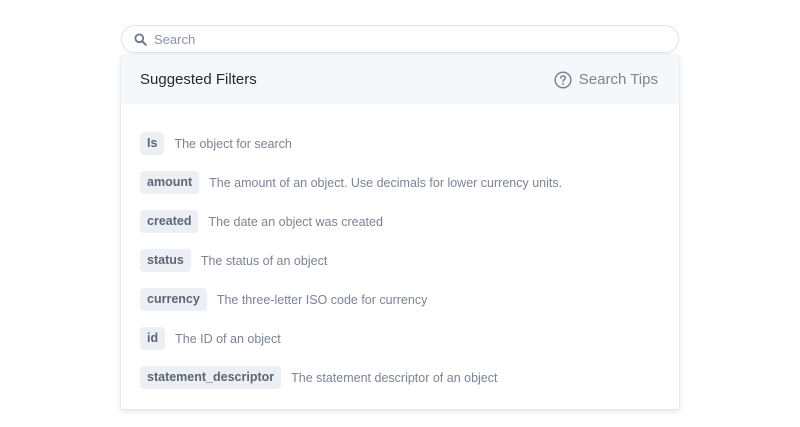 Image resolution: width=800 pixels, height=427 pixels. I want to click on help-circle-icon, so click(563, 79).